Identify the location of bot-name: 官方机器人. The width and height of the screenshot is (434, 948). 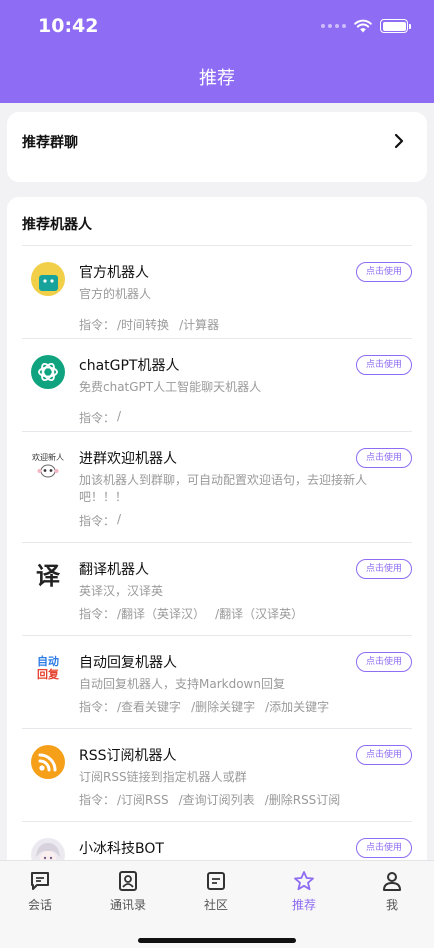
(114, 273).